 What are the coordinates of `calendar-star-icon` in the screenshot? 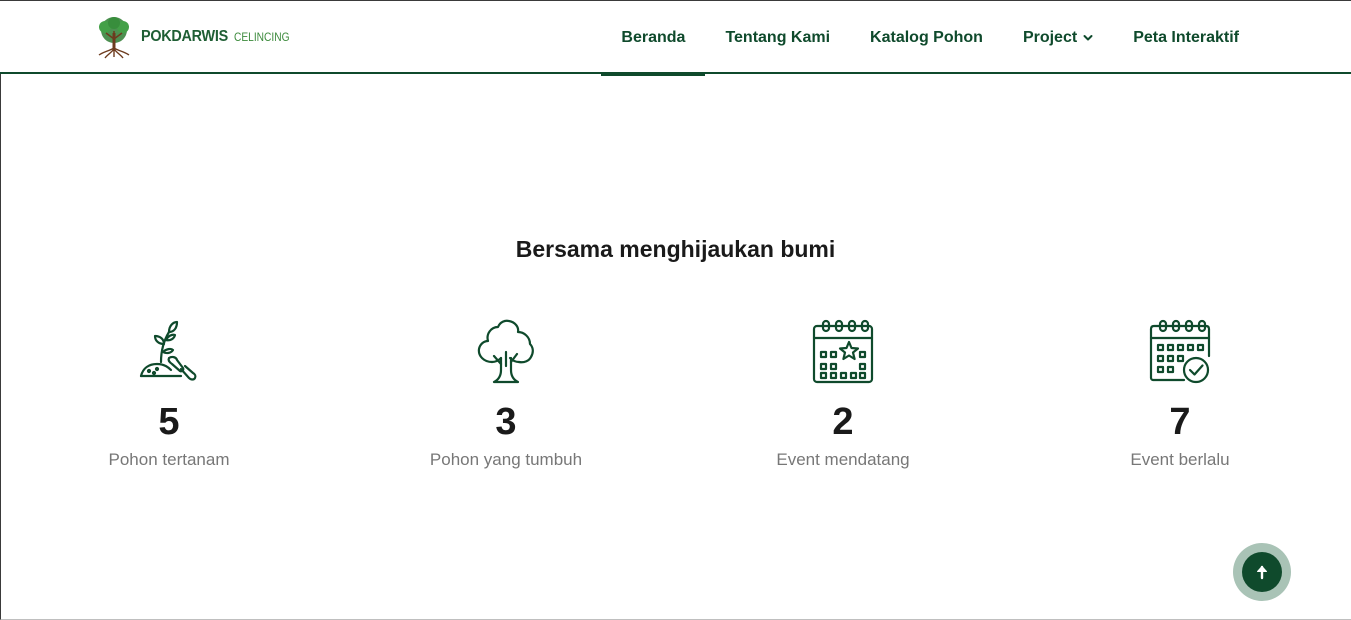 It's located at (843, 351).